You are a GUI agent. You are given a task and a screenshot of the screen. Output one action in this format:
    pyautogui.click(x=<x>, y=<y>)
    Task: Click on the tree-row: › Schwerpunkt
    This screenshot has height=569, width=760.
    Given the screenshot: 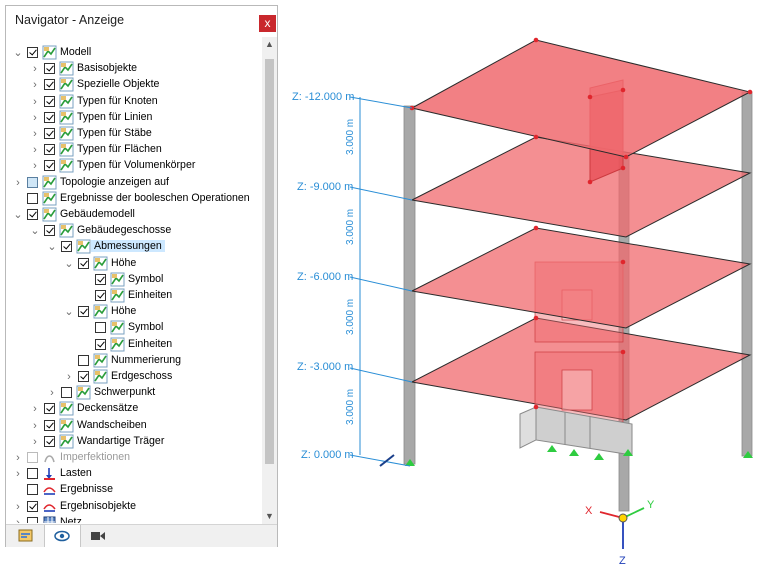 What is the action you would take?
    pyautogui.click(x=133, y=393)
    